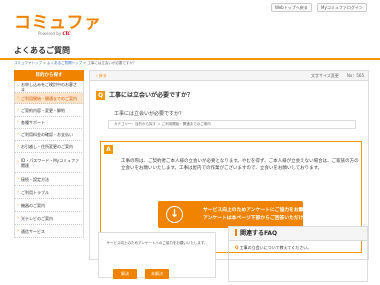 This screenshot has width=380, height=285. What do you see at coordinates (298, 234) in the screenshot?
I see `related-faq-heading: 関連するFAQ` at bounding box center [298, 234].